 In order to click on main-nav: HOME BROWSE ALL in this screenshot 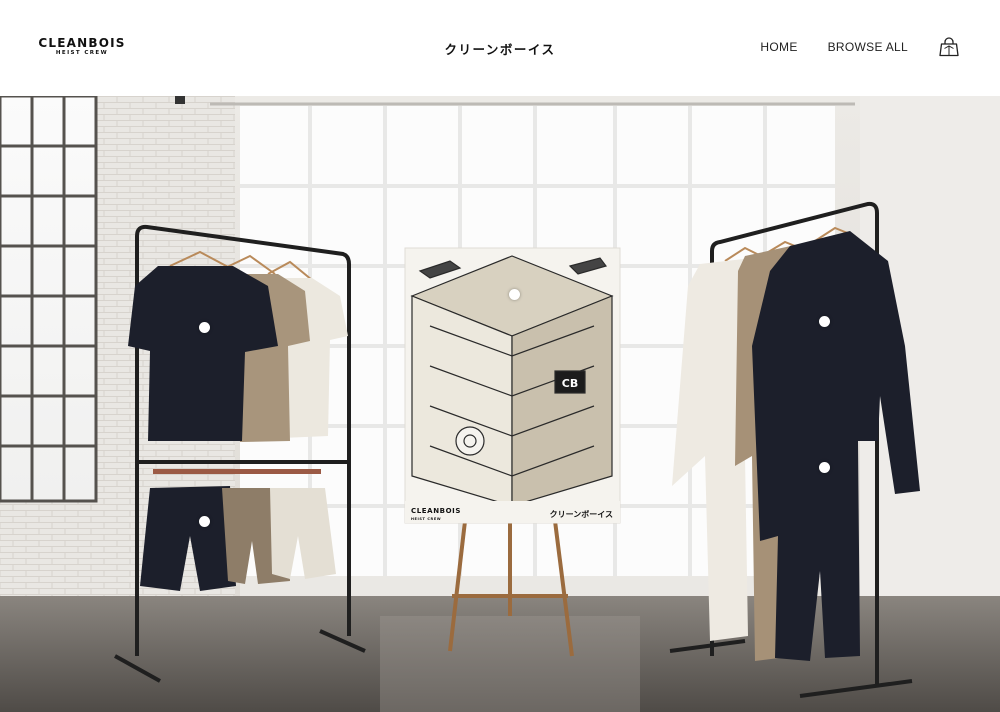, I will do `click(860, 47)`.